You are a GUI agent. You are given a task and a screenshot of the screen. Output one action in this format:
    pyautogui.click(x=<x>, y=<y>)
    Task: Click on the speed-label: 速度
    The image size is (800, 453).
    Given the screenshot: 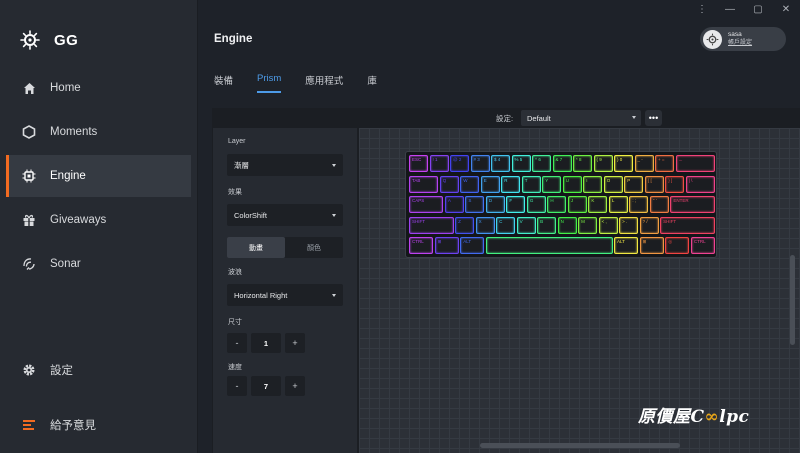 What is the action you would take?
    pyautogui.click(x=235, y=367)
    